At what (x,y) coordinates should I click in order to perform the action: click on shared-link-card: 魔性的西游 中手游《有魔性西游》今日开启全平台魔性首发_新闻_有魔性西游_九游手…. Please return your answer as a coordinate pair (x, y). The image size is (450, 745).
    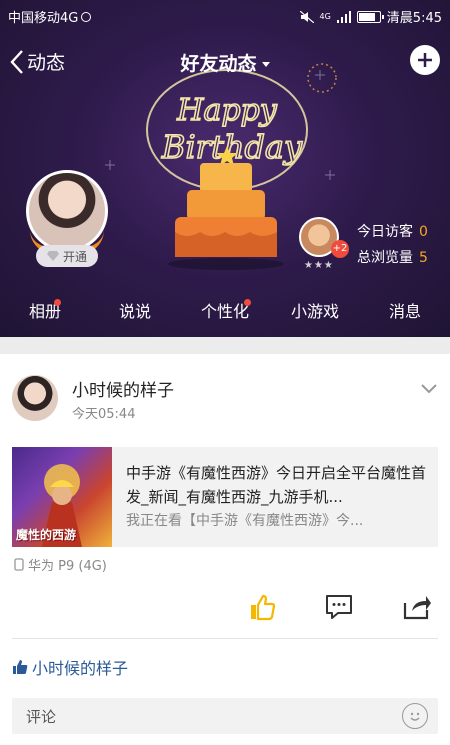
    Looking at the image, I should click on (225, 497).